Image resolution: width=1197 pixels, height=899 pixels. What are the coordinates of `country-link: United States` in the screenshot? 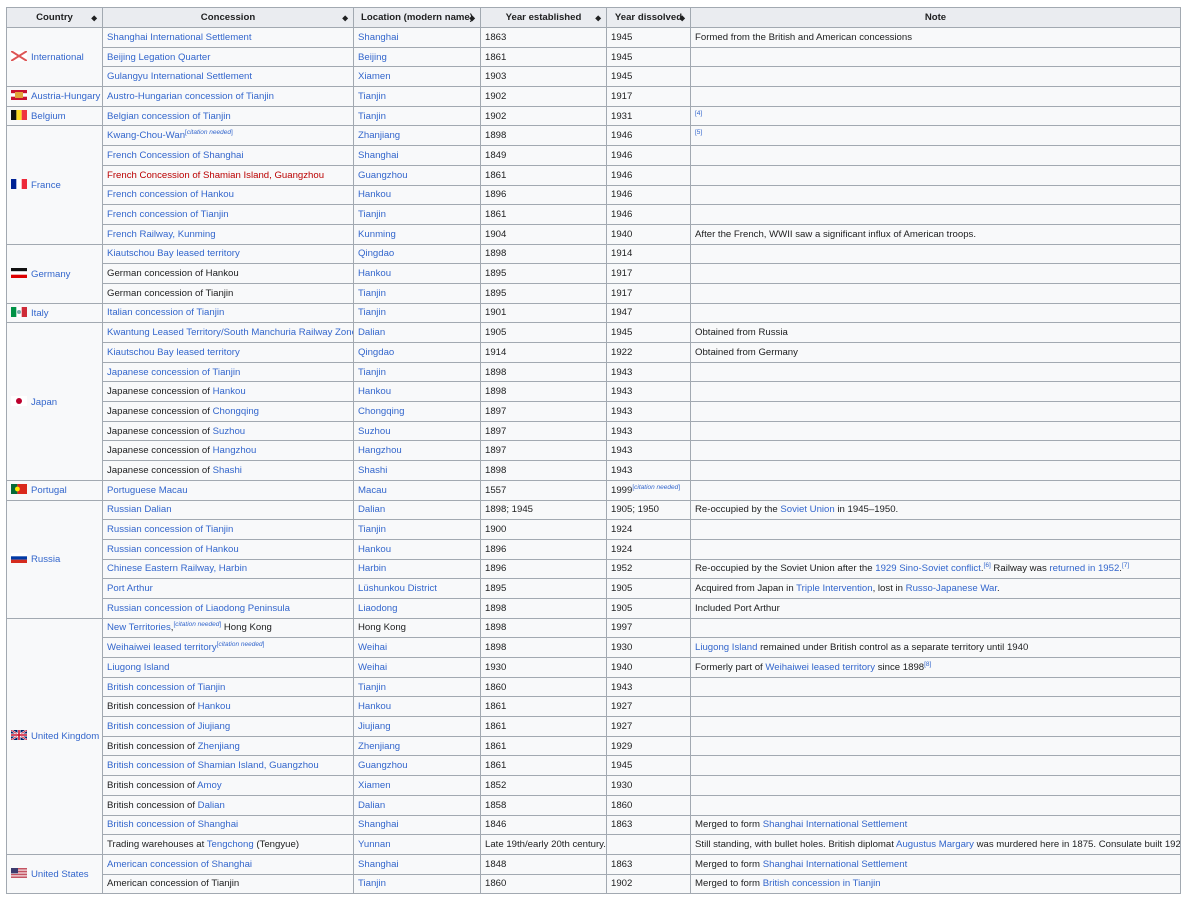 It's located at (60, 874).